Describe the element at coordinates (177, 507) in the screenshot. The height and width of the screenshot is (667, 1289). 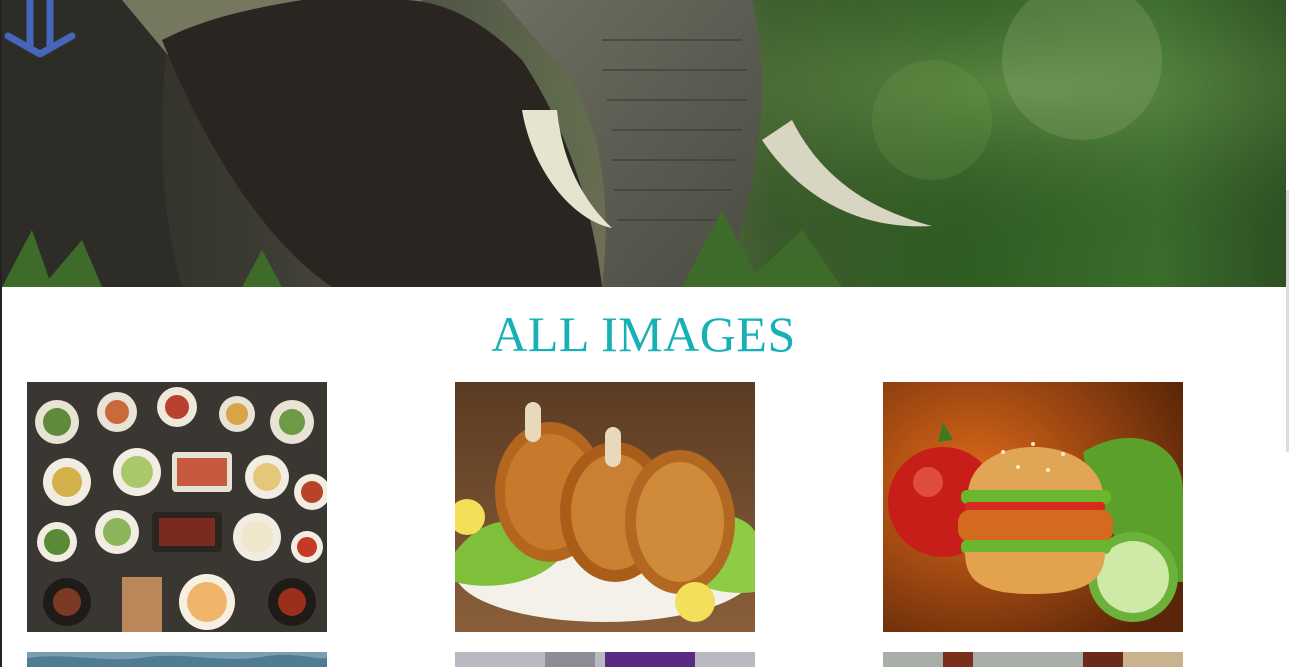
I see `gallery-image-korean-table` at that location.